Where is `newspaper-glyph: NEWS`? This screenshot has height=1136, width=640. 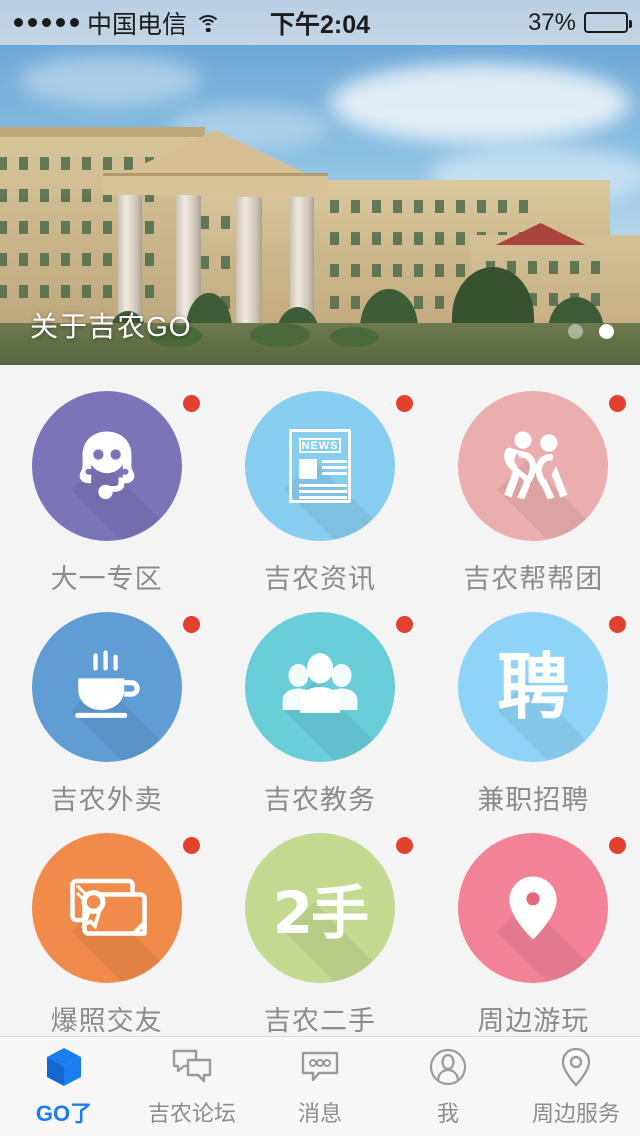 newspaper-glyph: NEWS is located at coordinates (319, 466).